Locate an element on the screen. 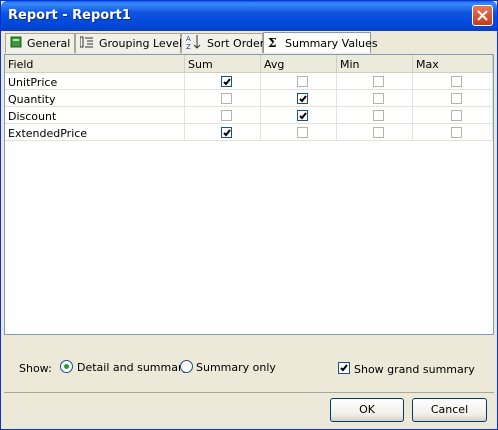  tab-grouping-levels: Grouping Levels is located at coordinates (131, 43).